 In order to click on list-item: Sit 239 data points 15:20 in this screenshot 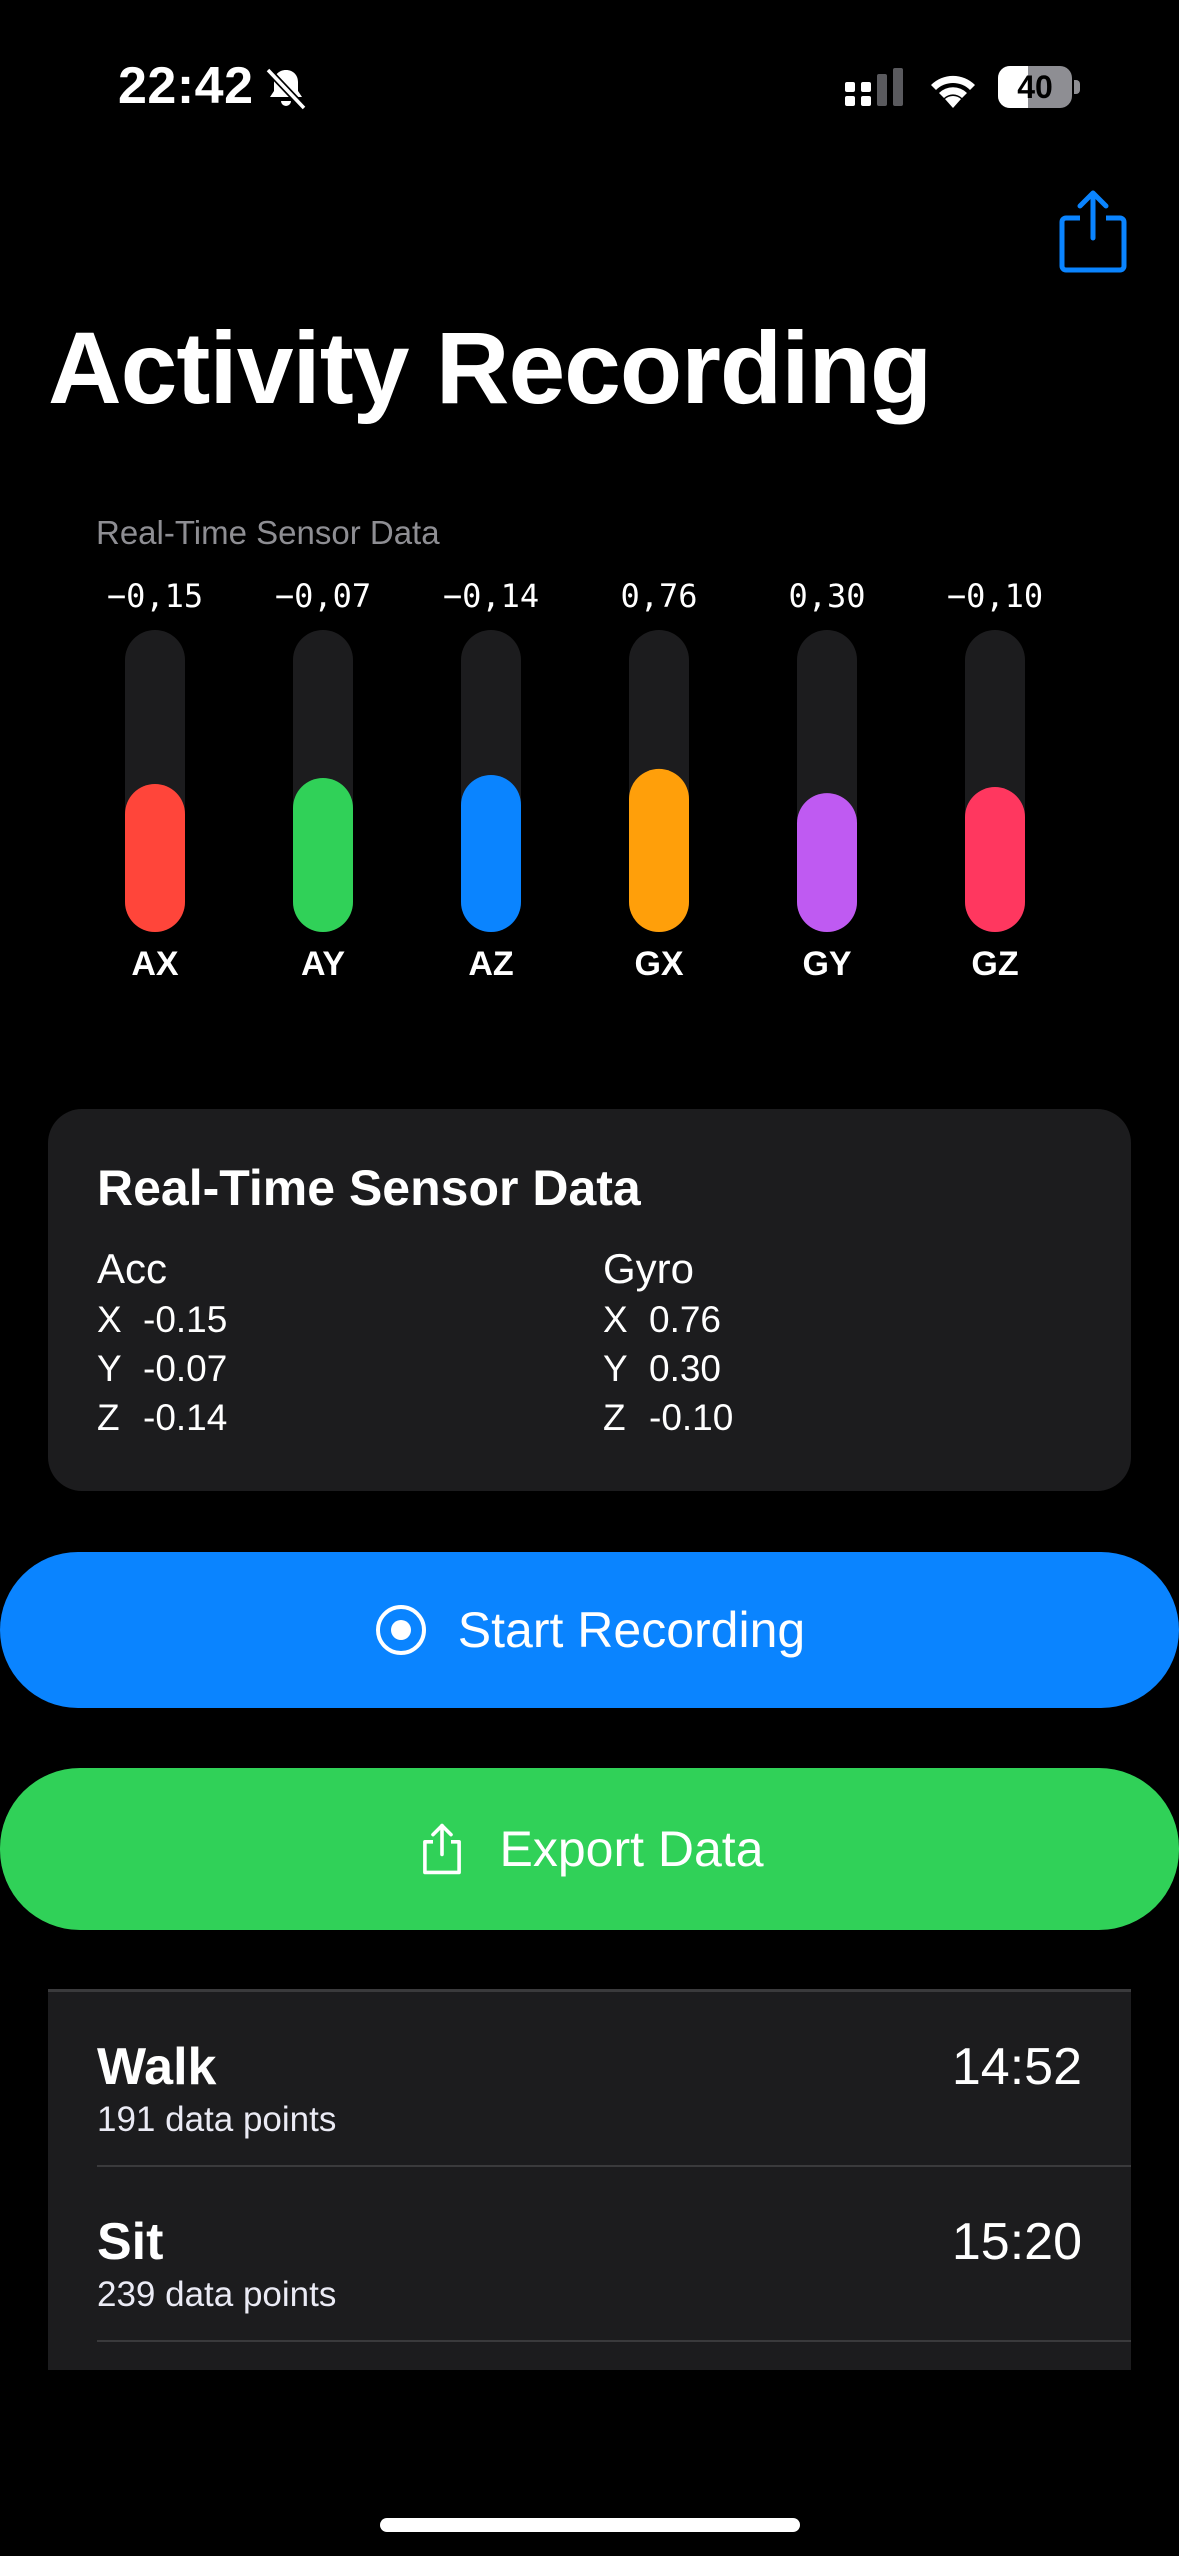, I will do `click(589, 2254)`.